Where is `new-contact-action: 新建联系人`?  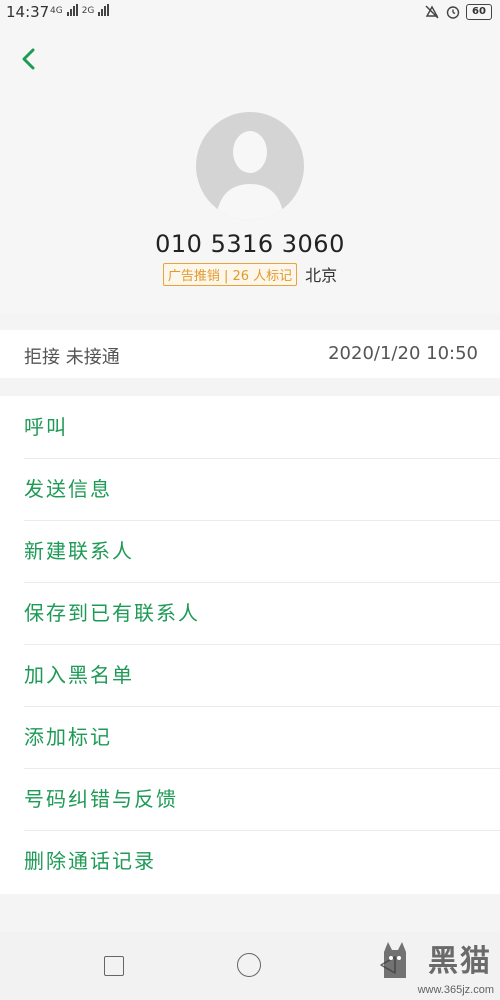
new-contact-action: 新建联系人 is located at coordinates (250, 551).